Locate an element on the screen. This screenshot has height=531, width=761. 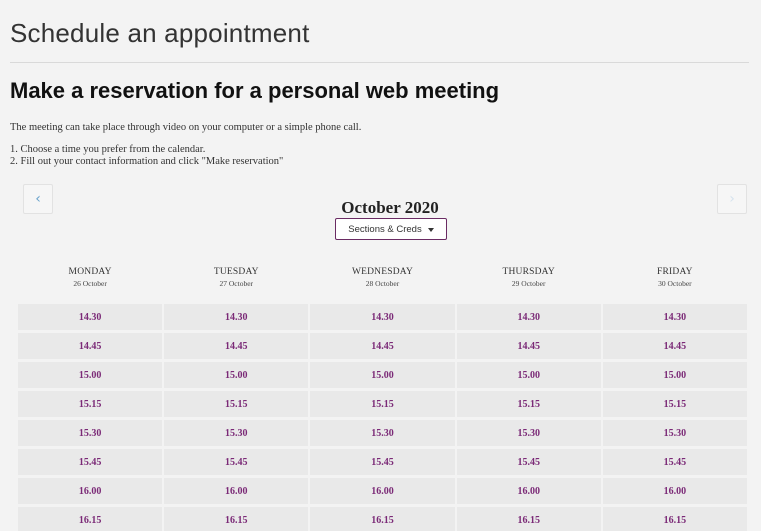
day-name: WEDNESDAY is located at coordinates (382, 272).